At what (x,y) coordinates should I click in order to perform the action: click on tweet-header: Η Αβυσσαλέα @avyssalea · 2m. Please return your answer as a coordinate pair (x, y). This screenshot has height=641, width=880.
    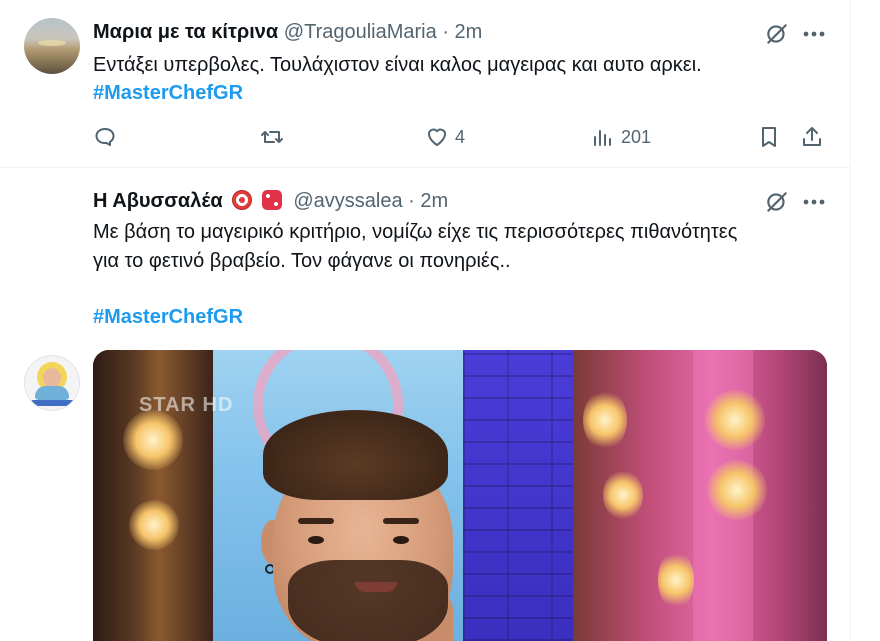
    Looking at the image, I should click on (270, 201).